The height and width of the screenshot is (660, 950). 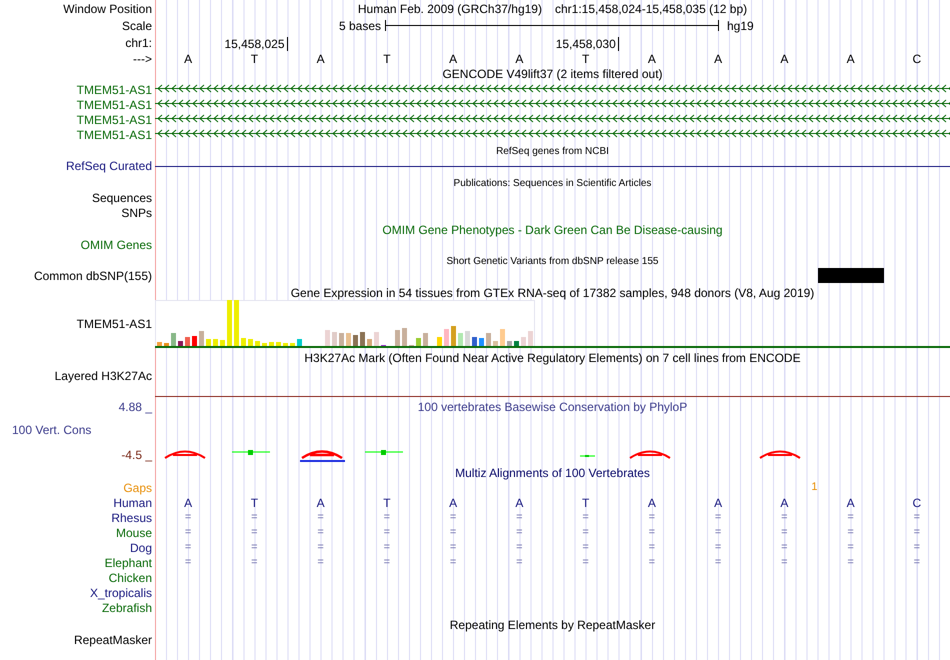 What do you see at coordinates (142, 548) in the screenshot?
I see `species-label: Dog` at bounding box center [142, 548].